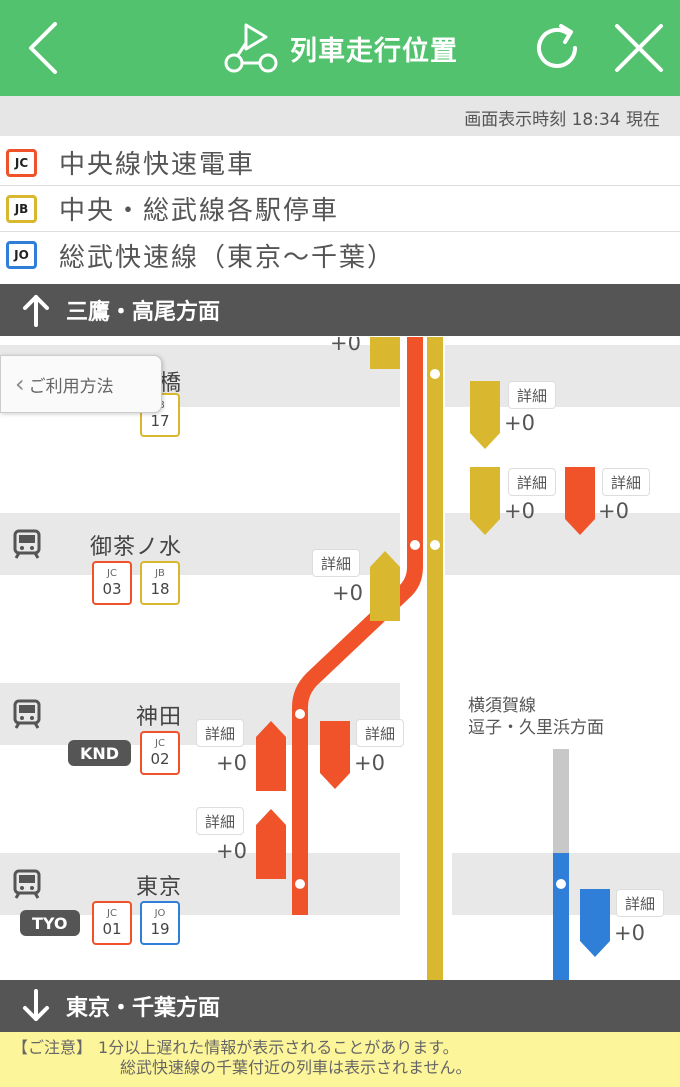 This screenshot has height=1087, width=680. Describe the element at coordinates (595, 924) in the screenshot. I see `train-marker-jo` at that location.